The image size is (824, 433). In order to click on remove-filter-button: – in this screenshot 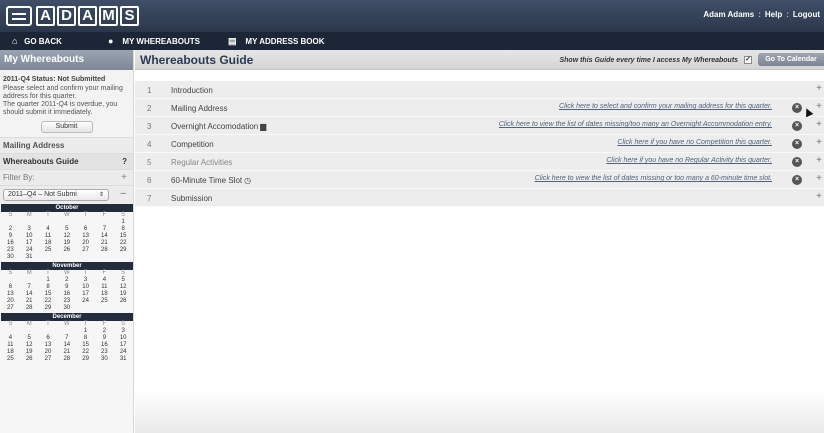, I will do `click(123, 193)`.